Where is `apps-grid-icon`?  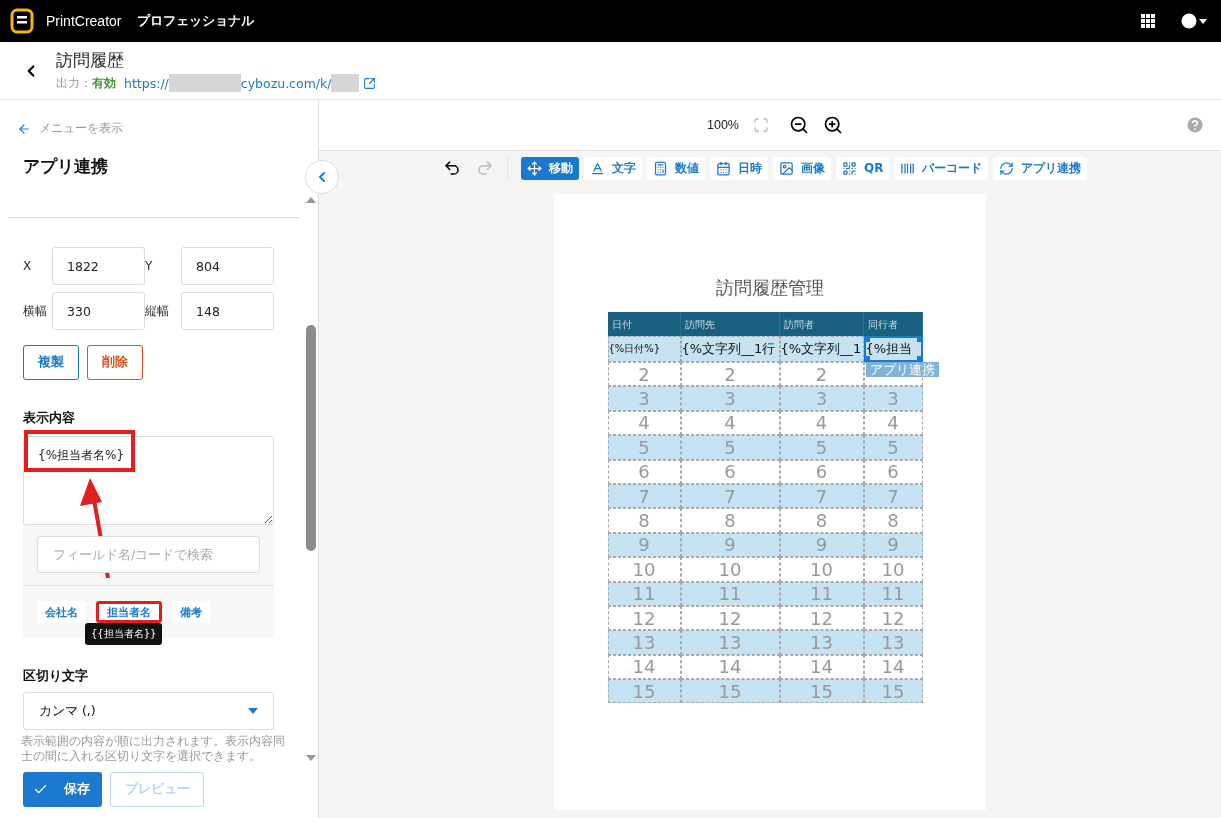
apps-grid-icon is located at coordinates (1148, 21).